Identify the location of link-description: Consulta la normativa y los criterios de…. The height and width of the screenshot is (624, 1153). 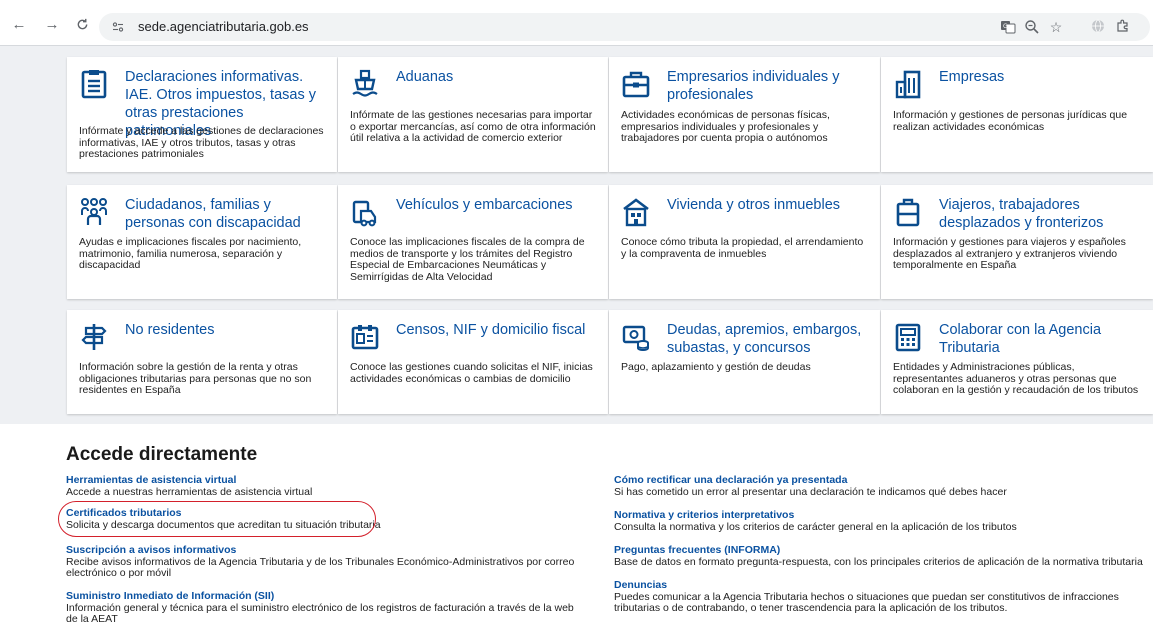
(815, 526).